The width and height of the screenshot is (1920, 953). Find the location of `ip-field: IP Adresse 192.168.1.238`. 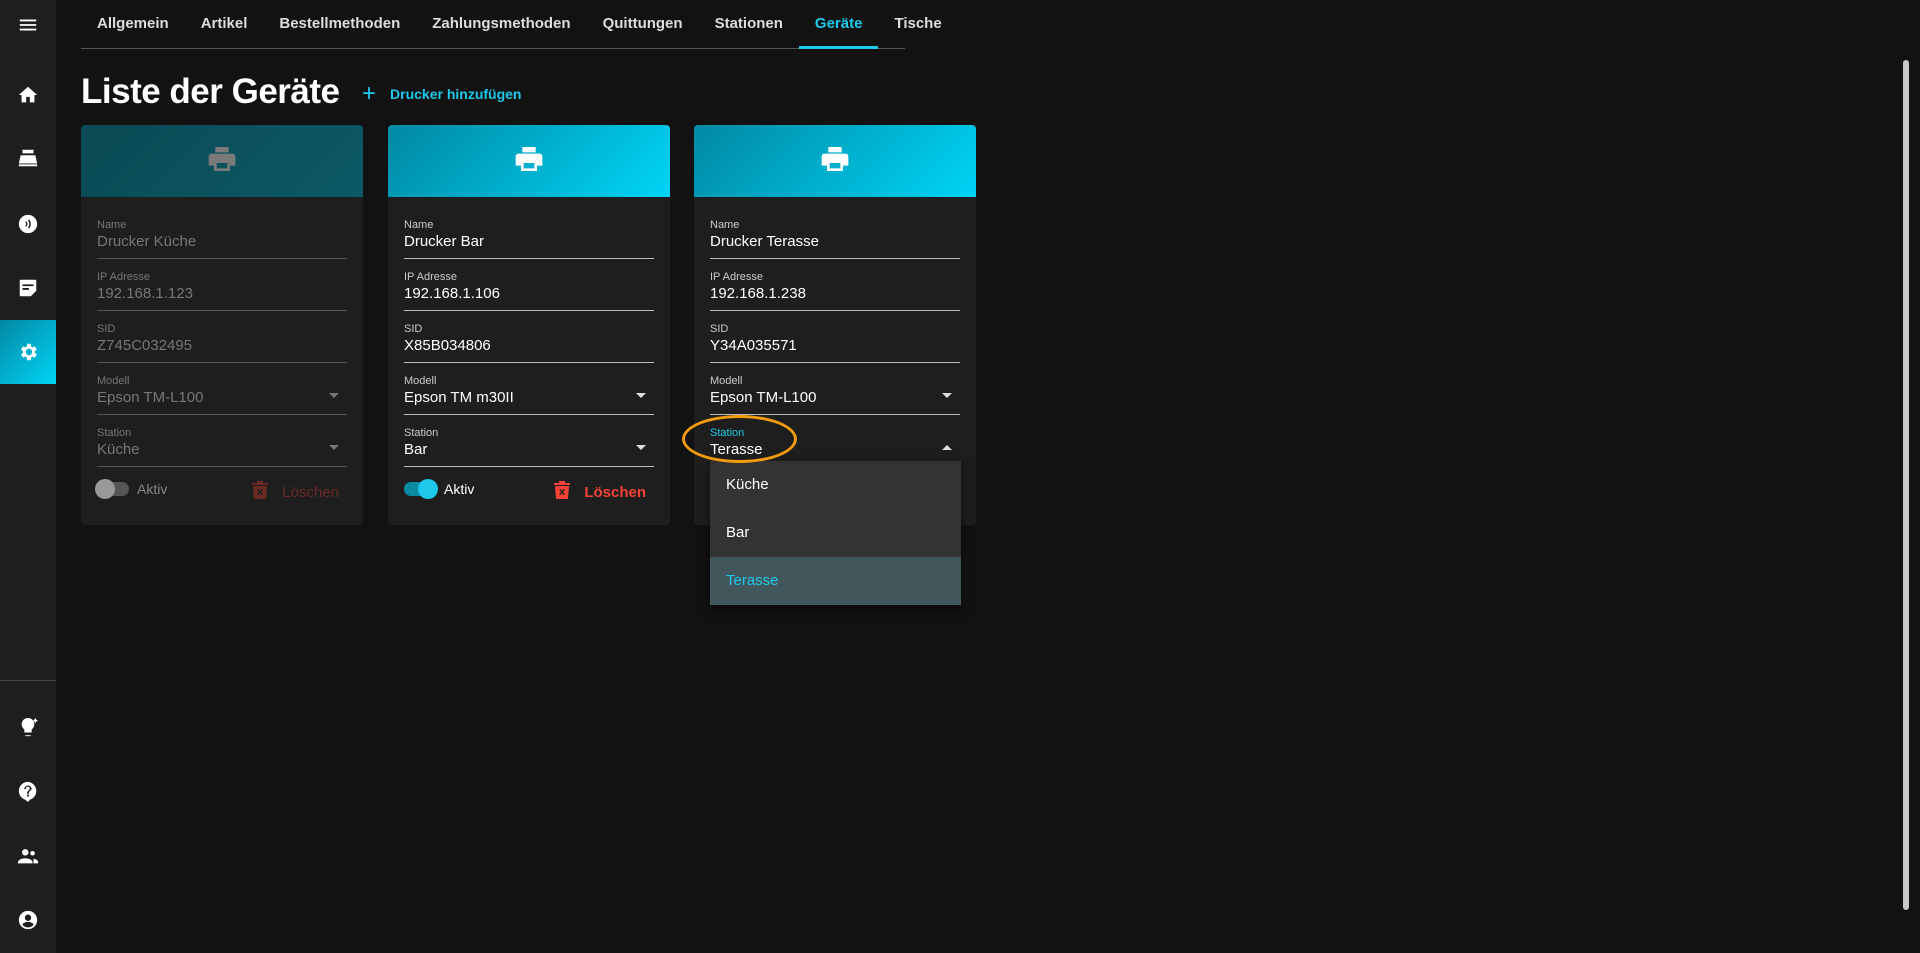

ip-field: IP Adresse 192.168.1.238 is located at coordinates (835, 291).